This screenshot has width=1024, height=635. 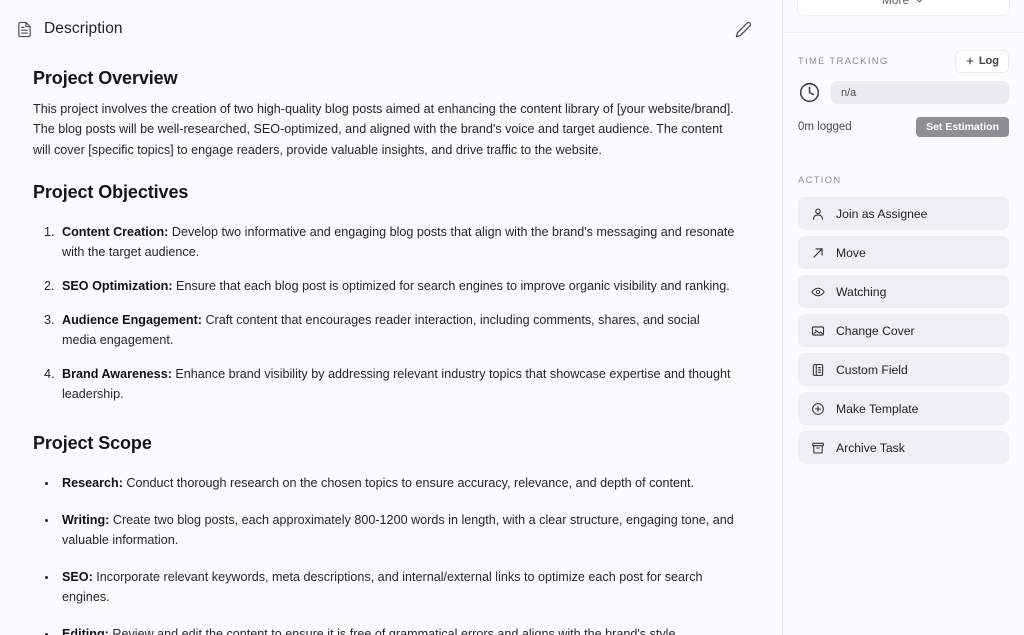 What do you see at coordinates (117, 373) in the screenshot?
I see `list-item-lead: Brand Awareness:` at bounding box center [117, 373].